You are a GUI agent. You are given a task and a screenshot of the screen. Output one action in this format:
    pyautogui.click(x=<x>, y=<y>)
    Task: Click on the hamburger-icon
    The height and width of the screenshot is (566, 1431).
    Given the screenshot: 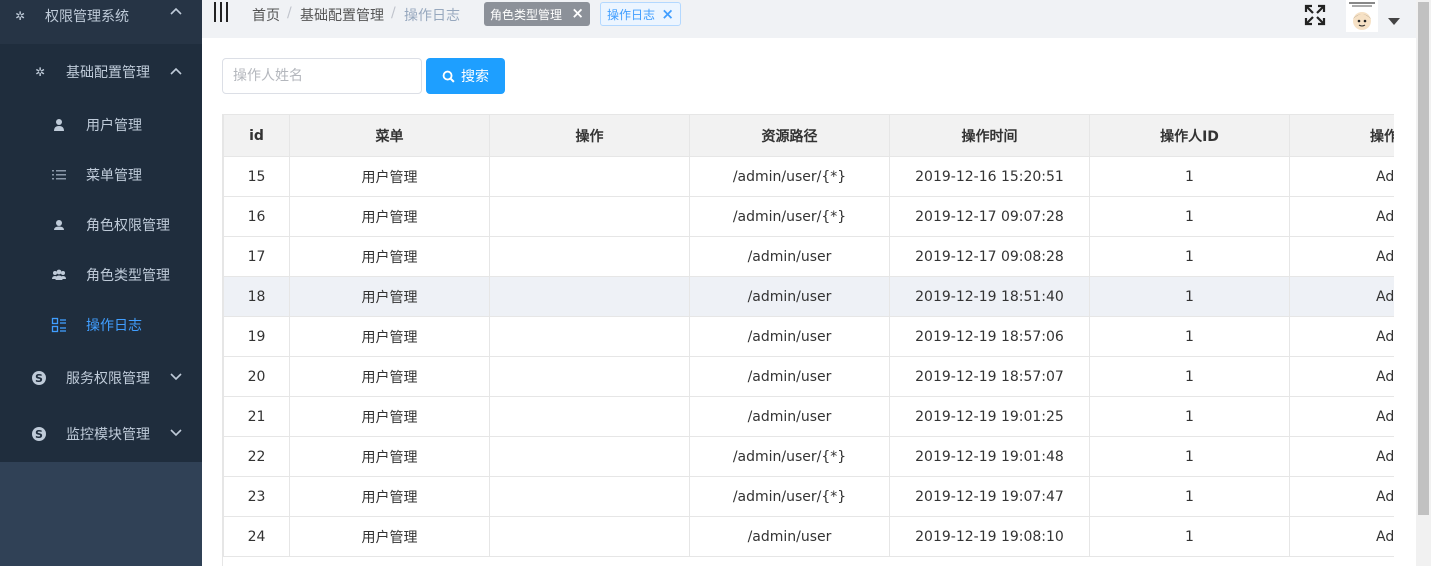 What is the action you would take?
    pyautogui.click(x=222, y=12)
    